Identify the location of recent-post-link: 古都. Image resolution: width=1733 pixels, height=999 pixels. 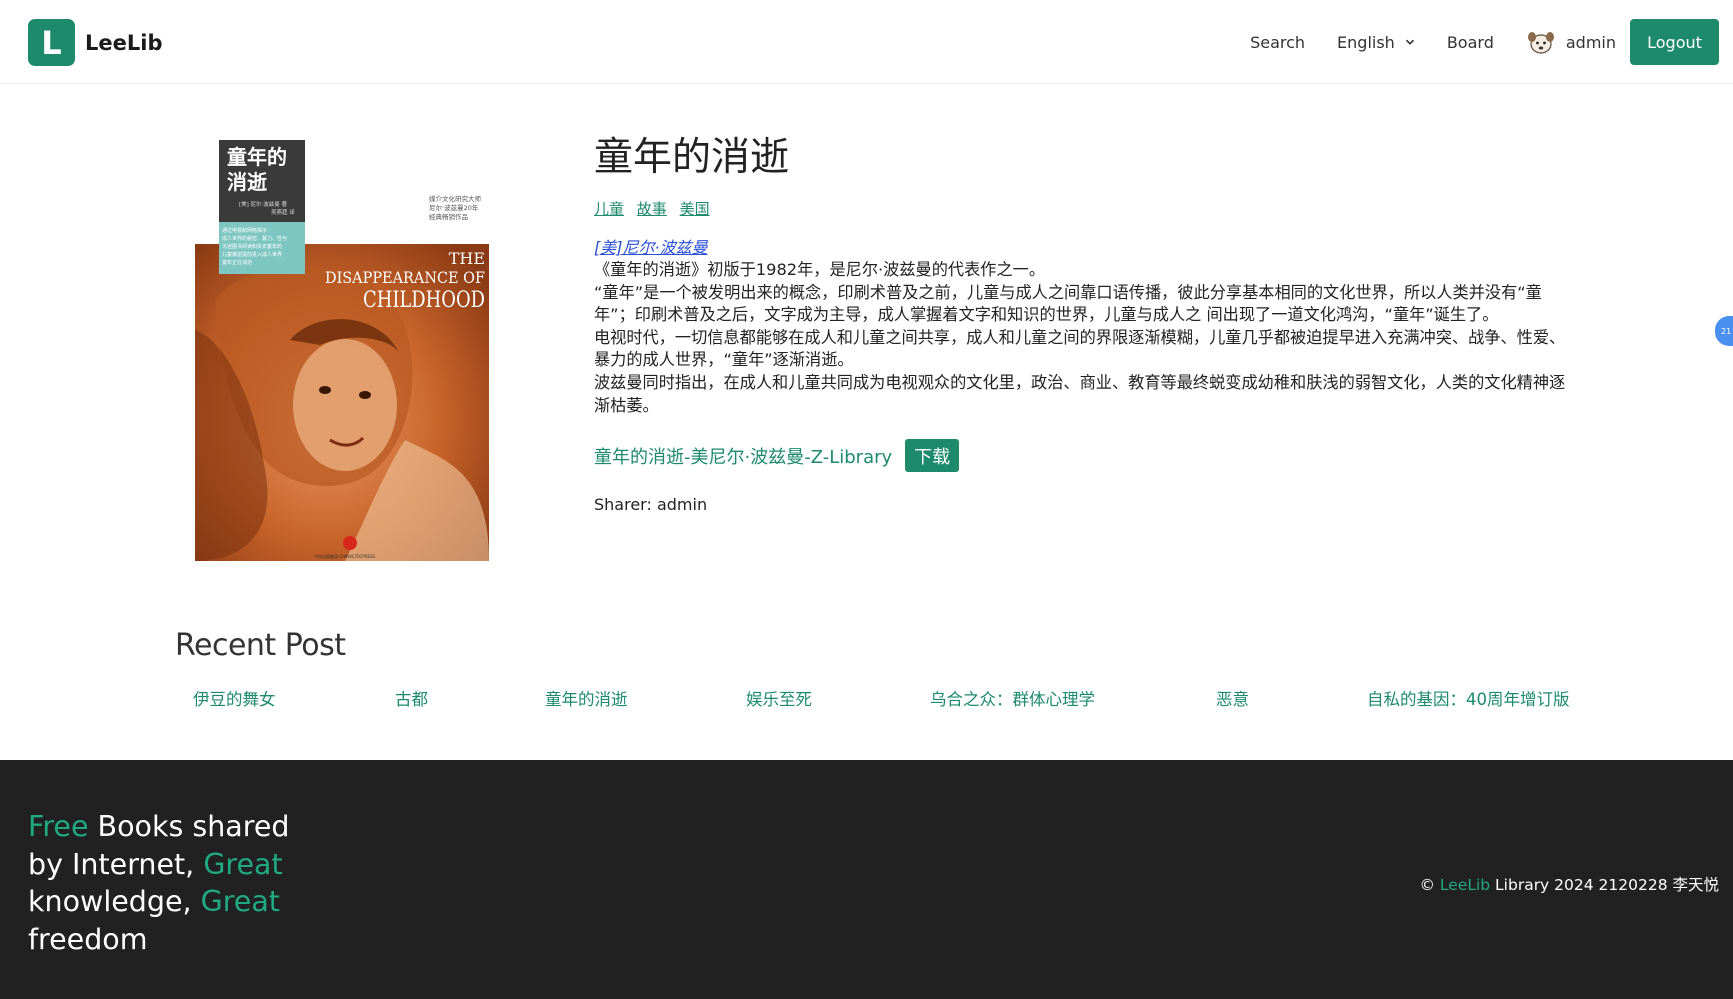
(411, 698).